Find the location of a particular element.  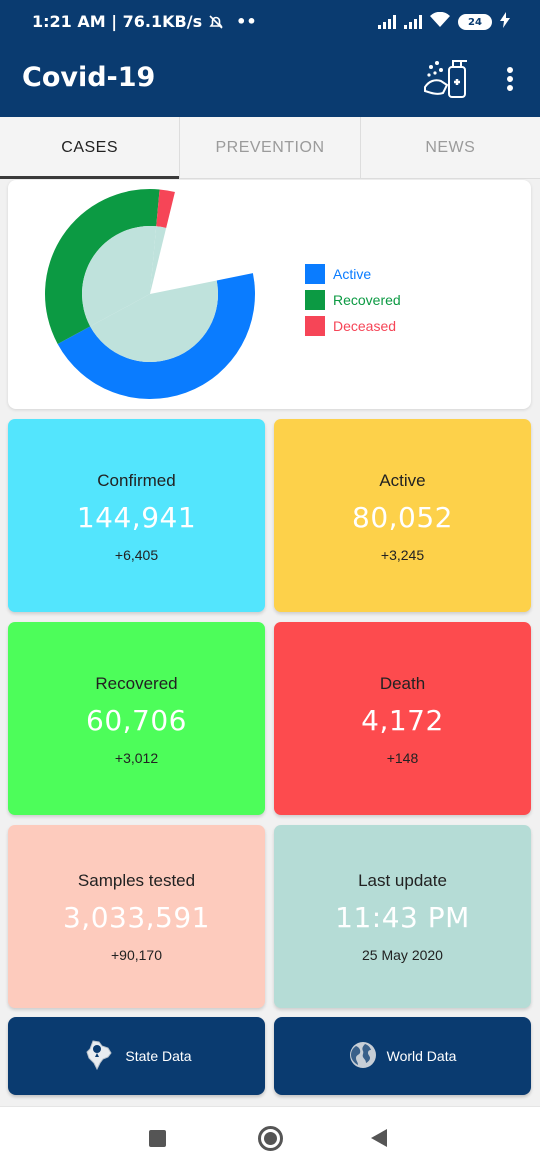

last-update-date: 25 May 2020 is located at coordinates (402, 955).